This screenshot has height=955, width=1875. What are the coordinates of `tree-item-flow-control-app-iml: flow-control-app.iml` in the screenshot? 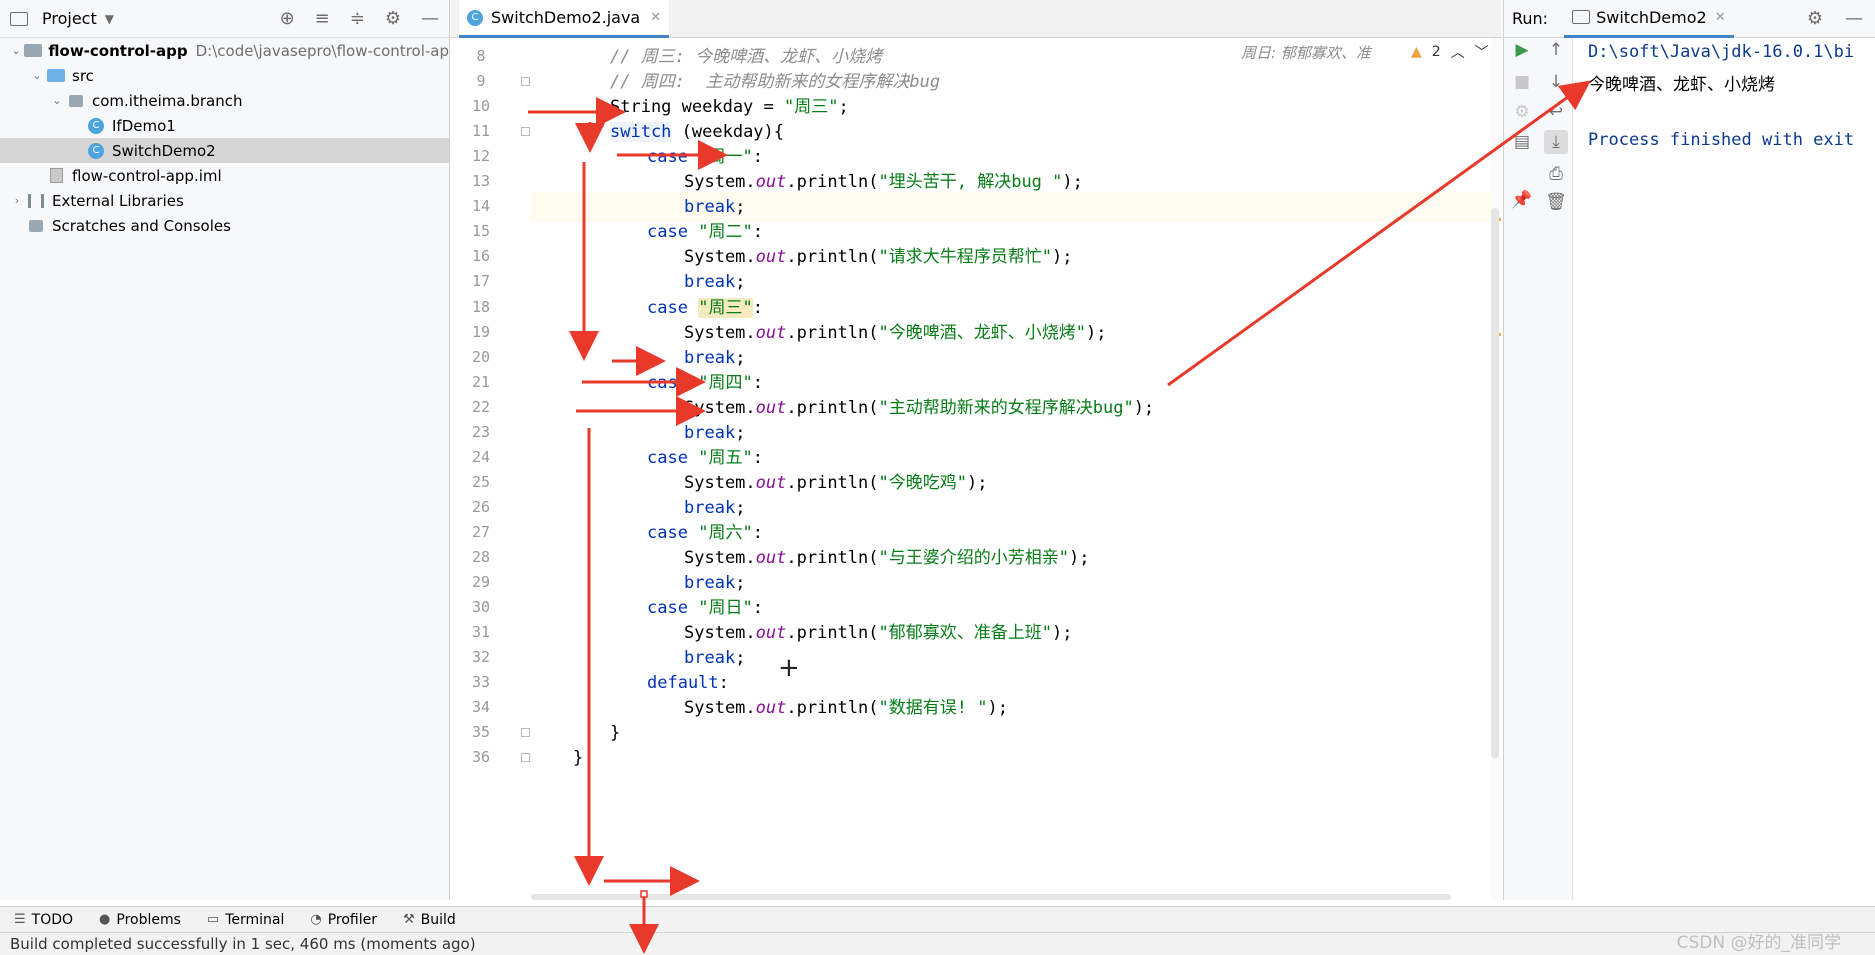 It's located at (224, 175).